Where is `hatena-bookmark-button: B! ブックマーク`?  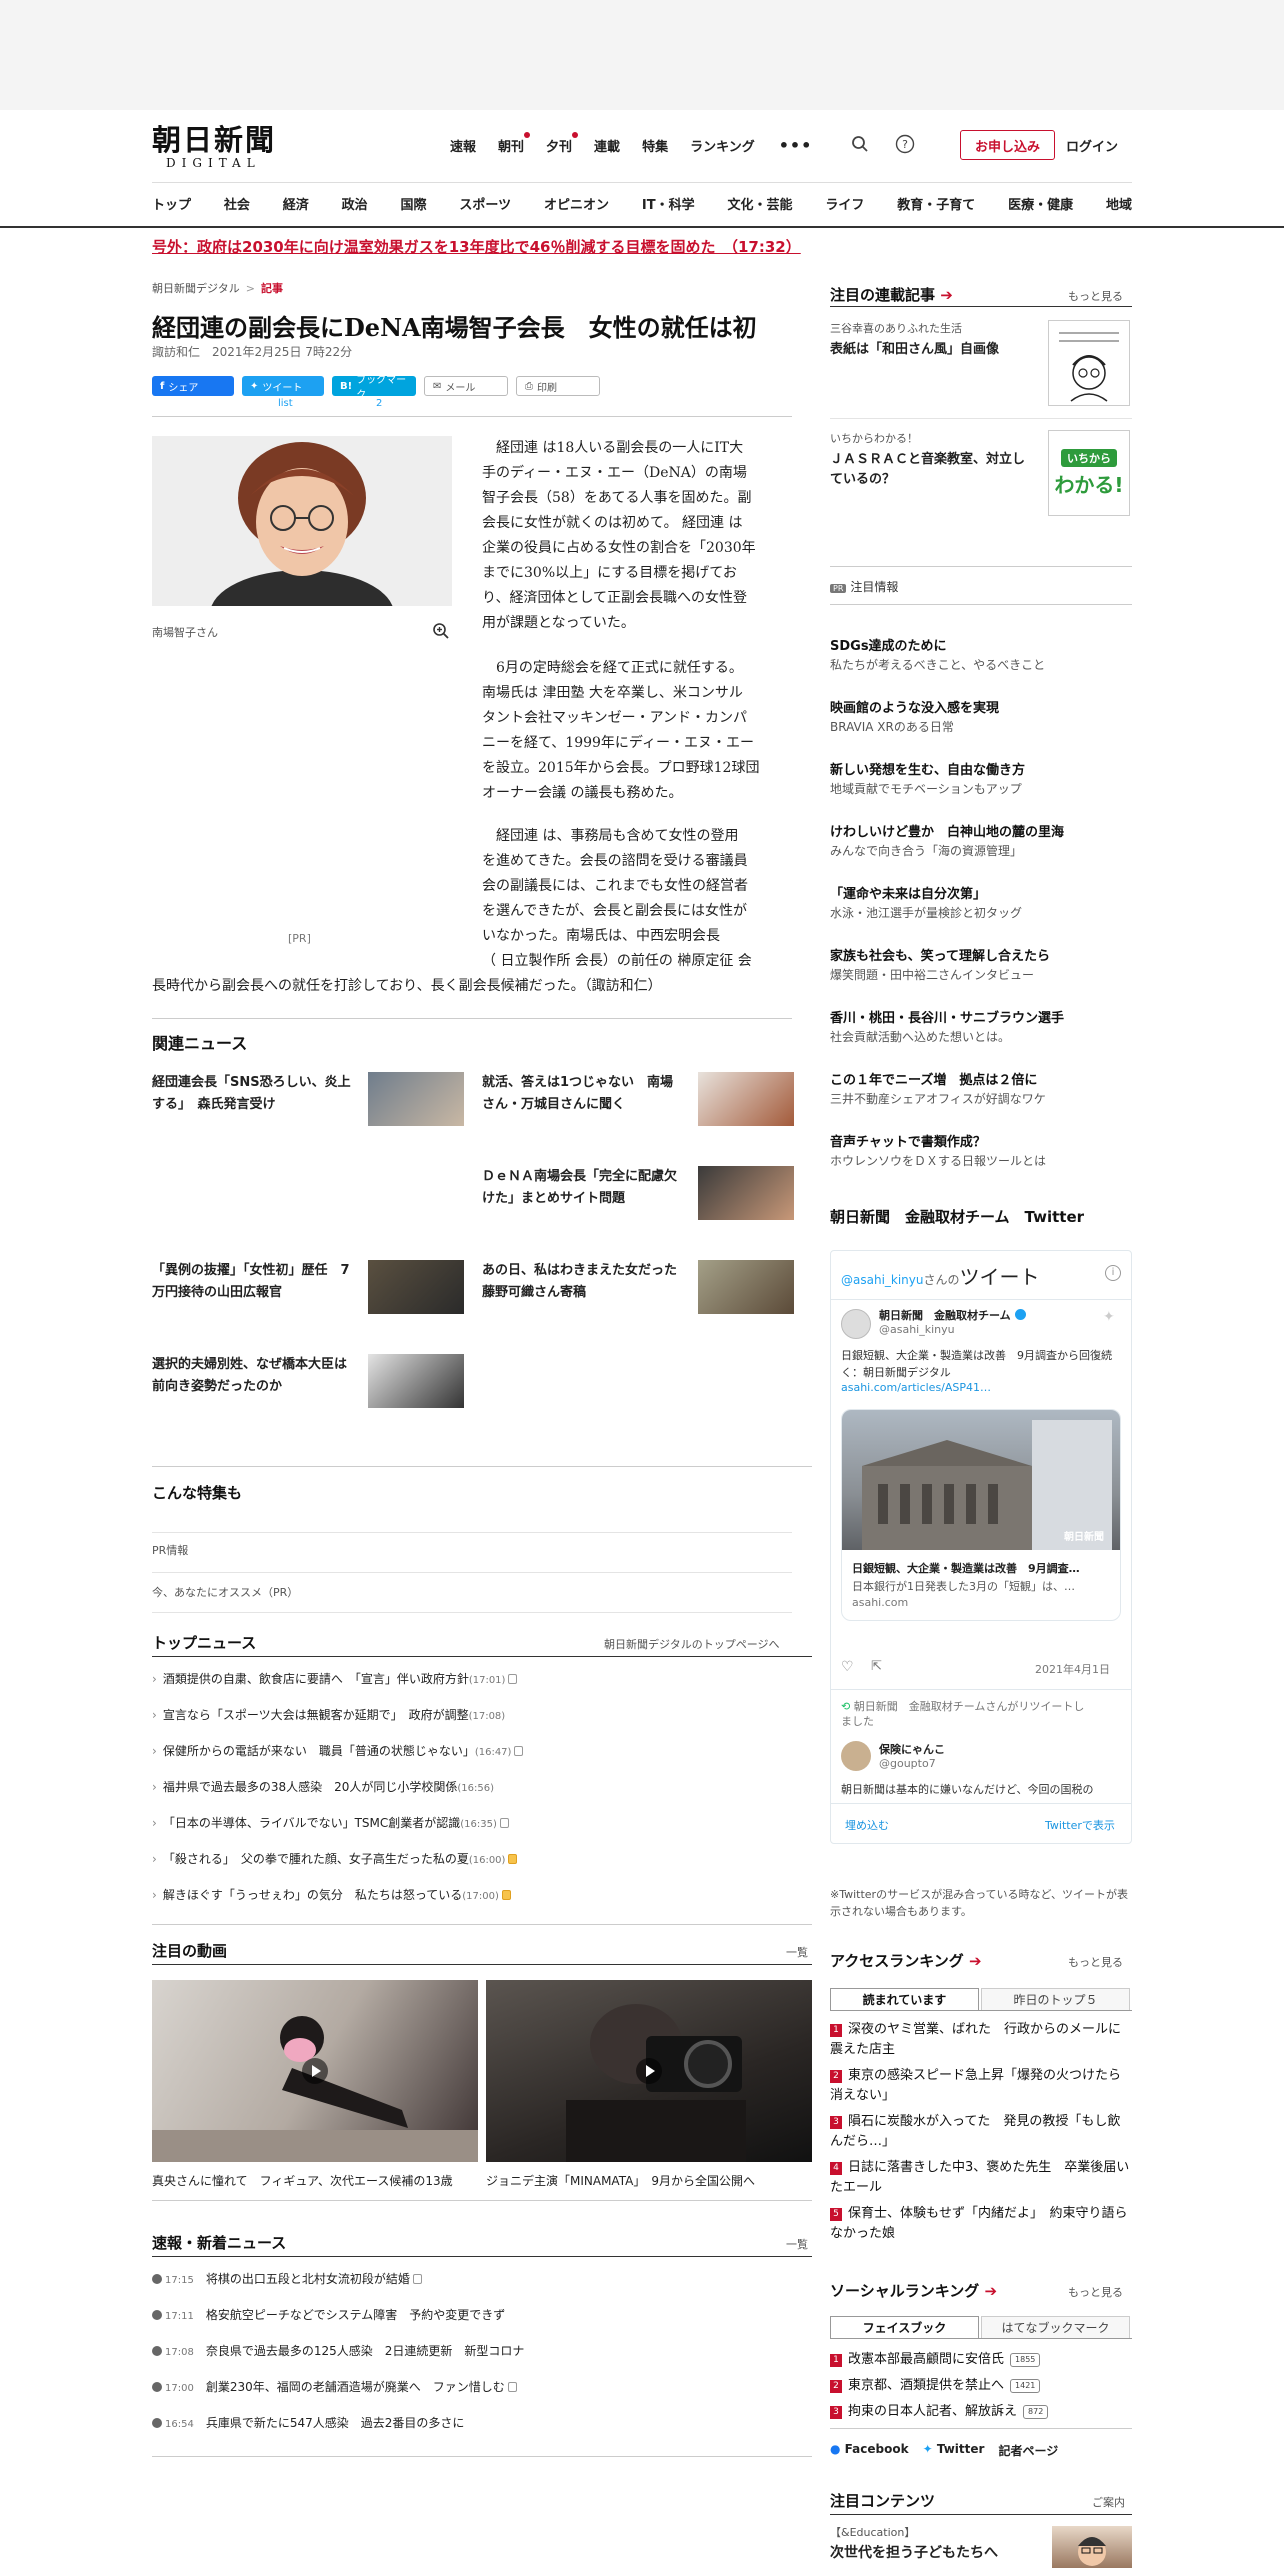 hatena-bookmark-button: B! ブックマーク is located at coordinates (374, 388).